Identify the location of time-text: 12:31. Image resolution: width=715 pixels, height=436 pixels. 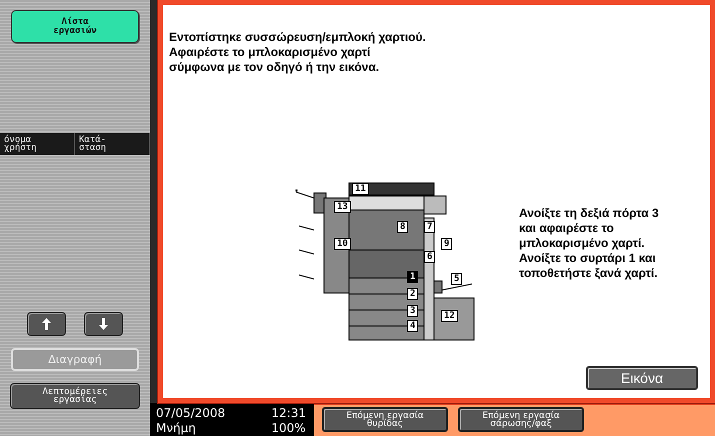
(288, 414).